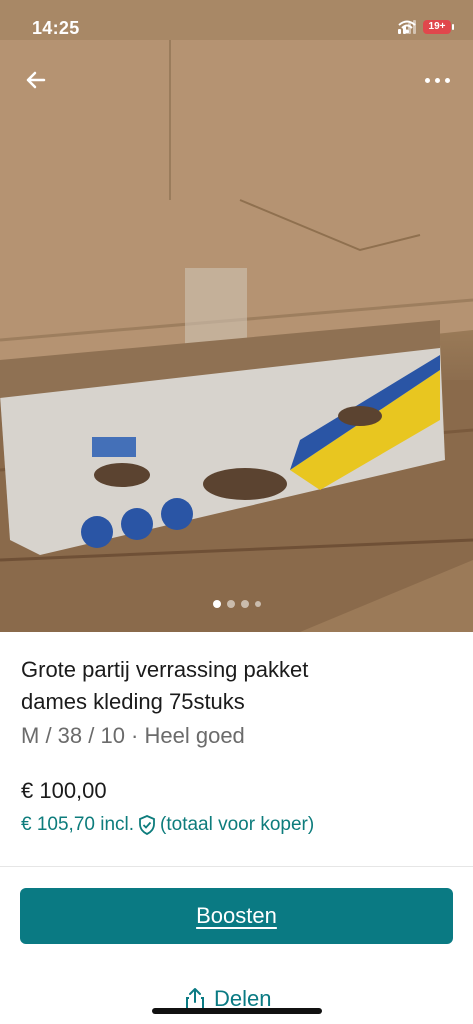 The height and width of the screenshot is (1024, 473). Describe the element at coordinates (56, 28) in the screenshot. I see `status-time: 14:25` at that location.